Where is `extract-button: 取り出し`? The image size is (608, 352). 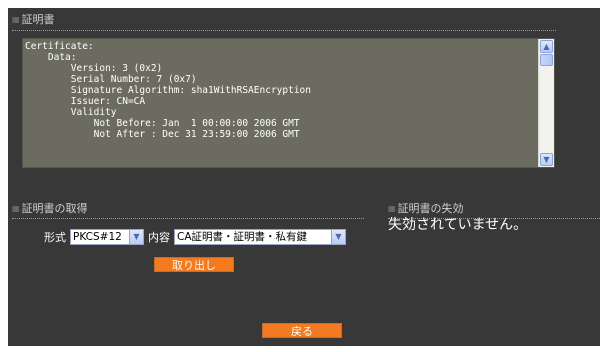
extract-button: 取り出し is located at coordinates (194, 264).